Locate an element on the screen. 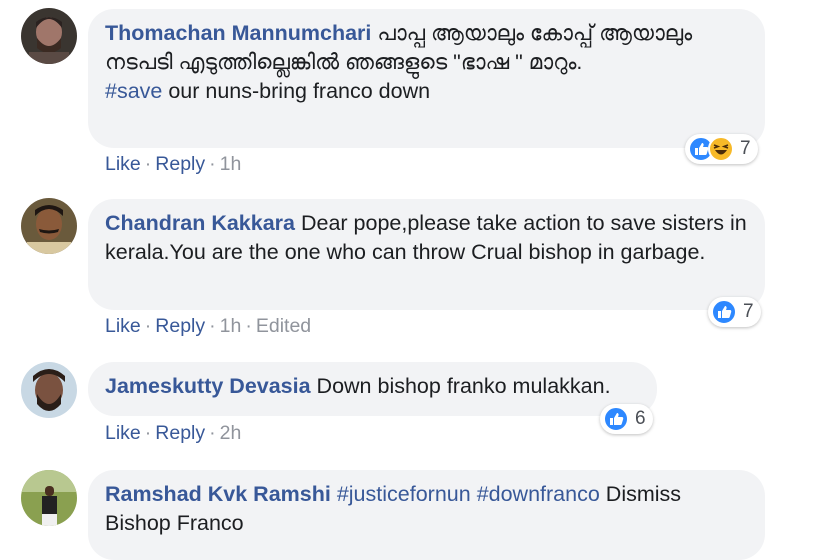  comment-actions: Like · Reply · 1h · Edited is located at coordinates (208, 326).